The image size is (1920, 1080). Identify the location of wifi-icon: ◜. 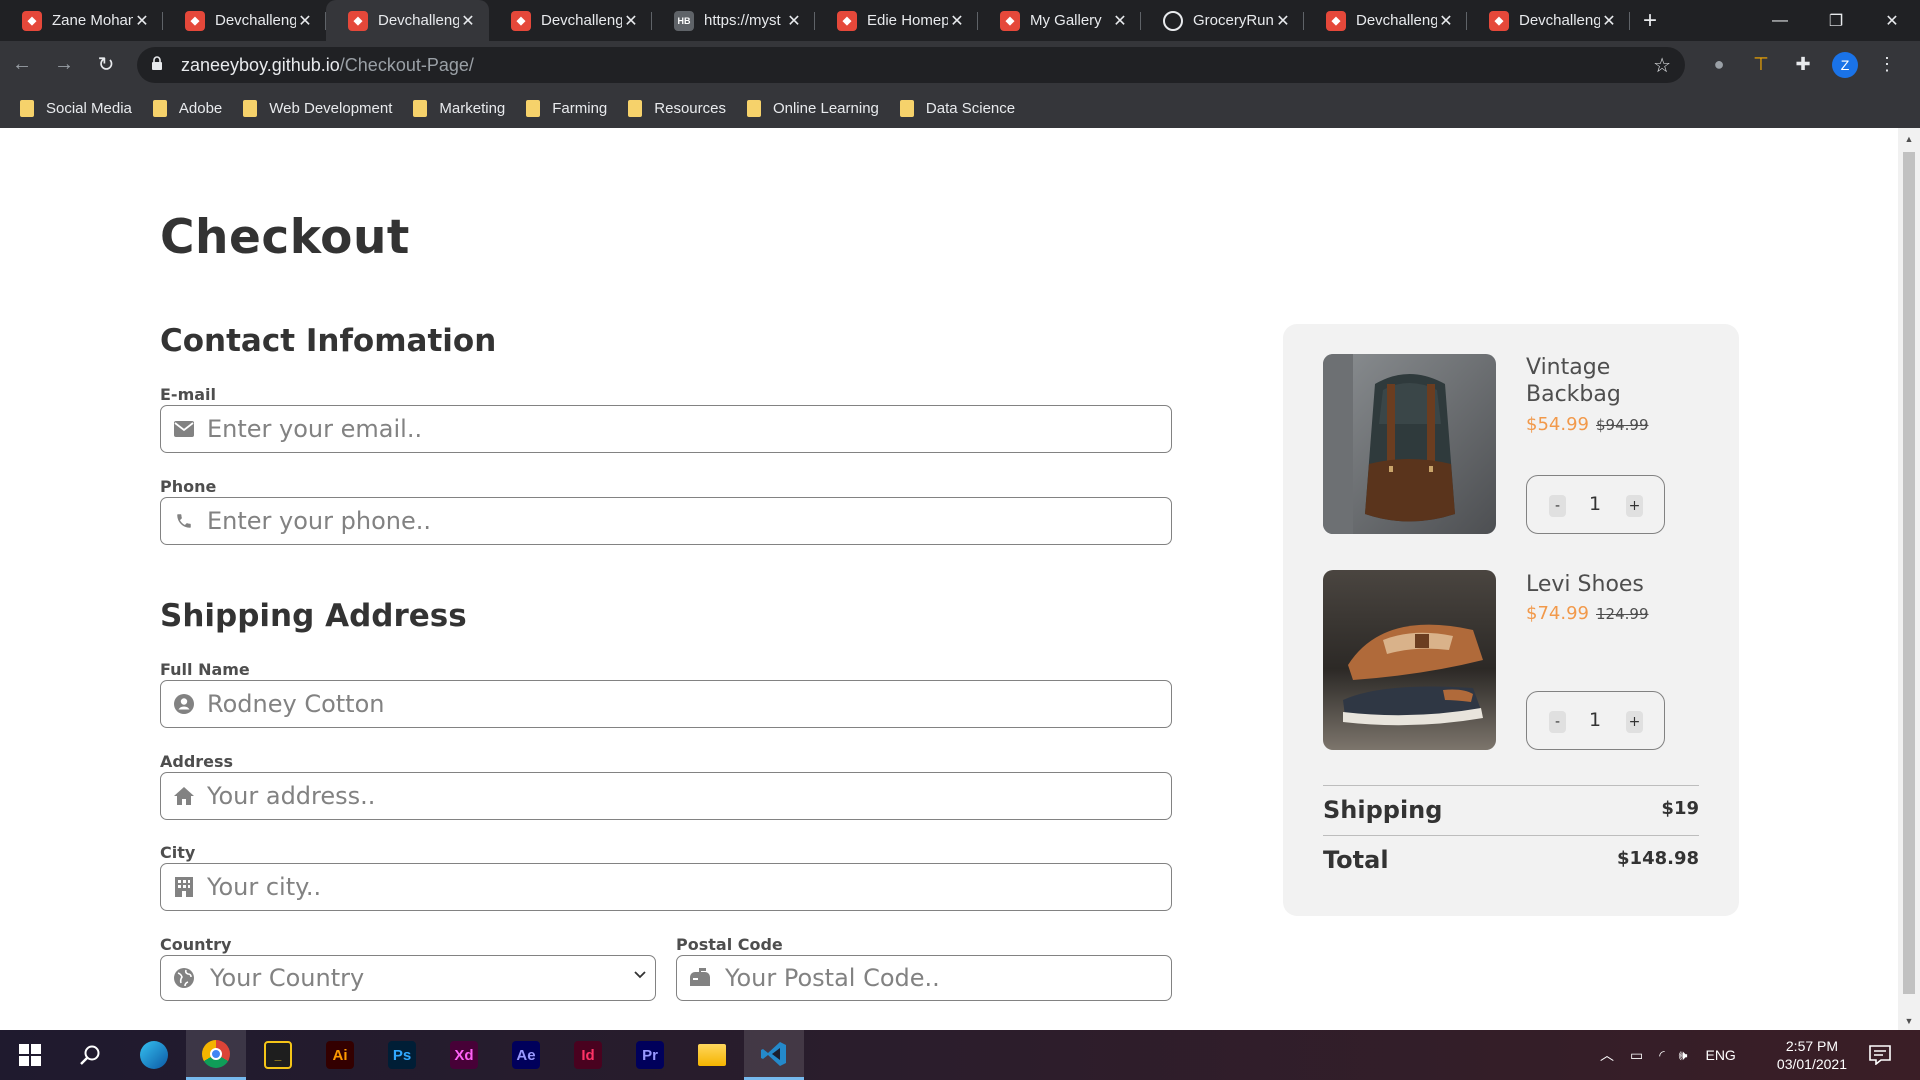
(1661, 1055).